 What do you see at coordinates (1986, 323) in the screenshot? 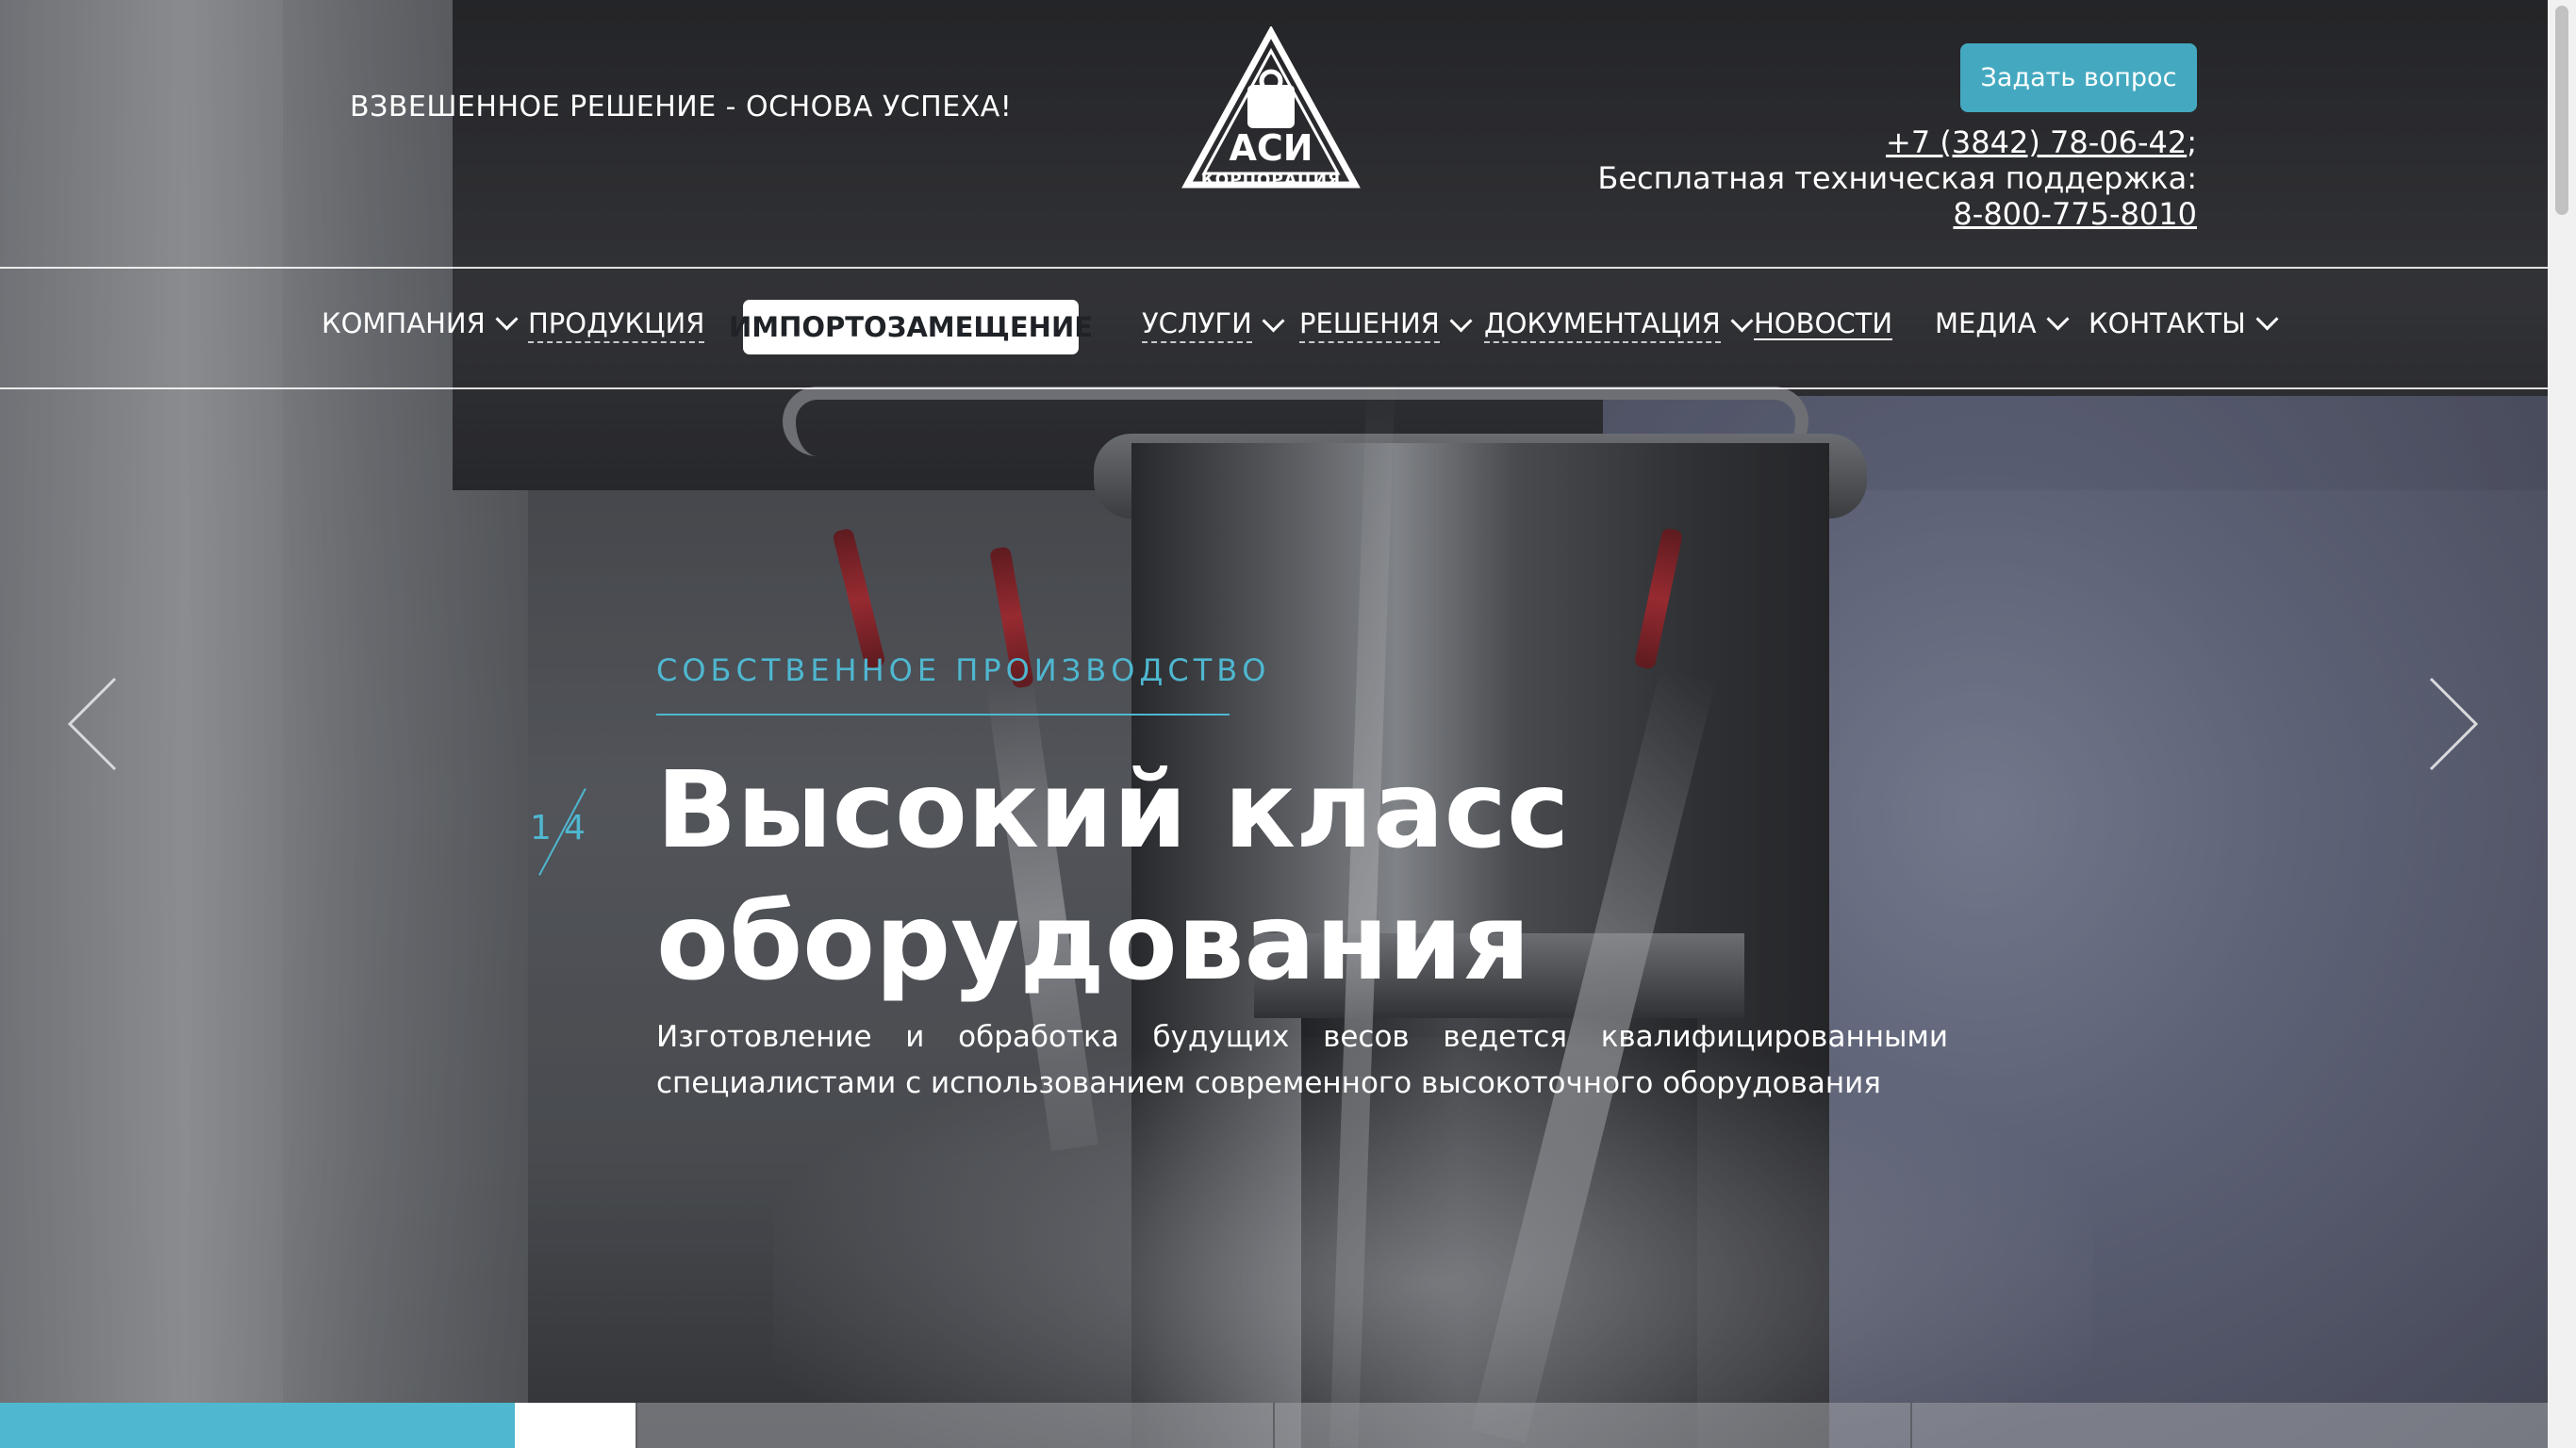
I see `nav-label: МЕДИА` at bounding box center [1986, 323].